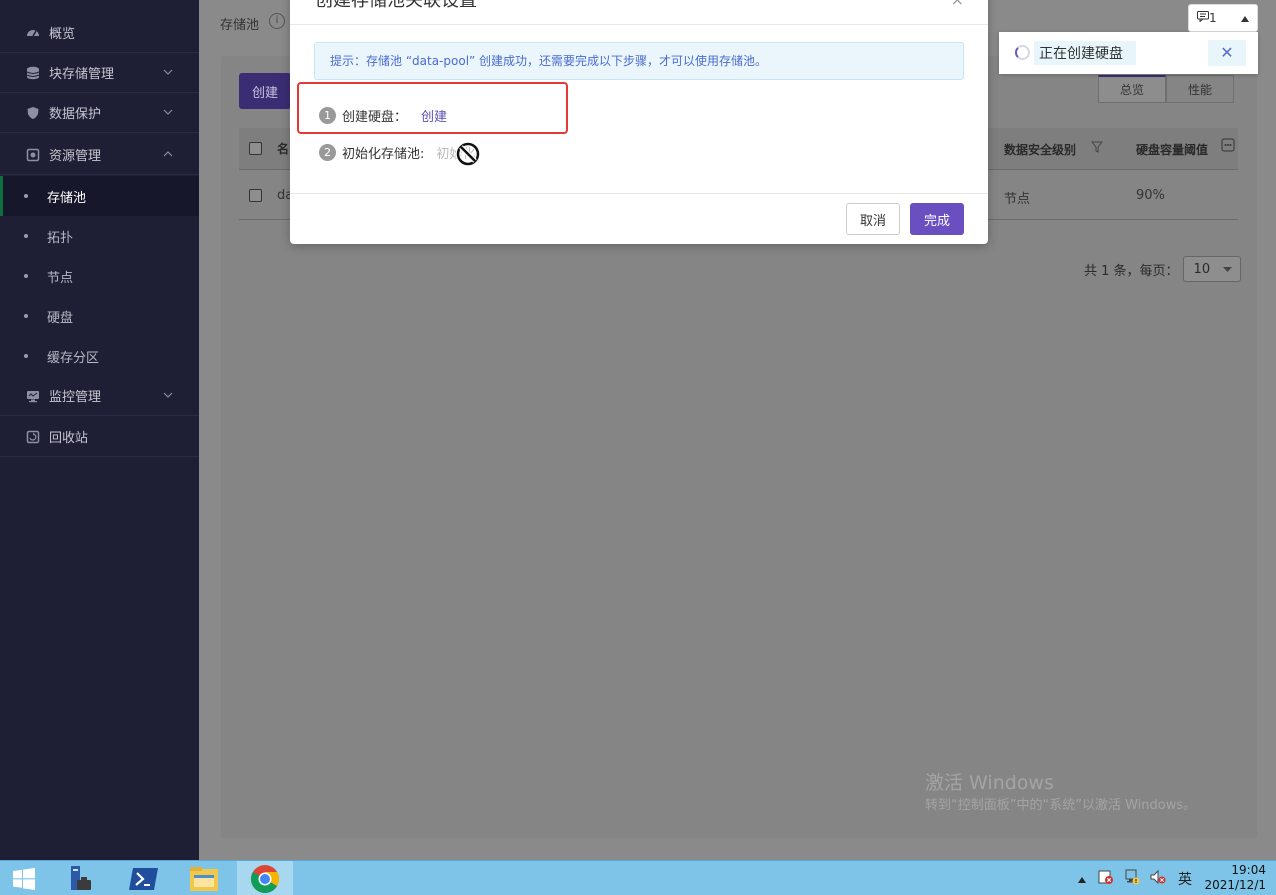 The height and width of the screenshot is (895, 1276). Describe the element at coordinates (1097, 149) in the screenshot. I see `filter-icon` at that location.